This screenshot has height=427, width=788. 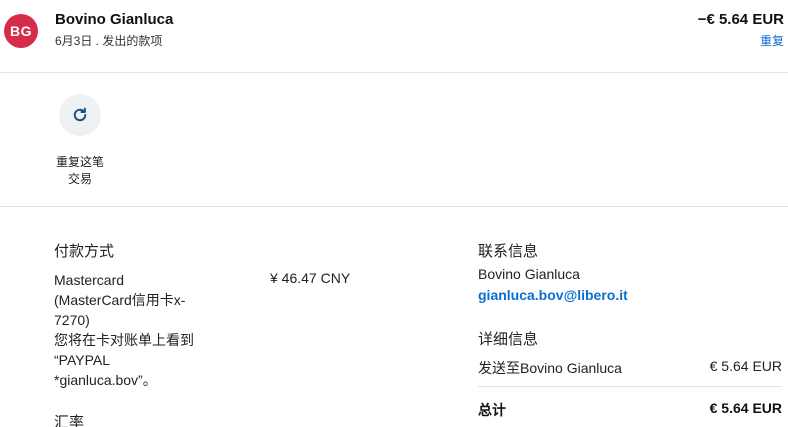 I want to click on sent-to-amount: € 5.64 EUR, so click(x=745, y=366).